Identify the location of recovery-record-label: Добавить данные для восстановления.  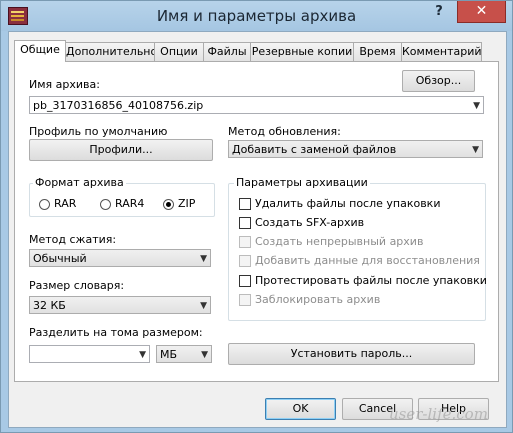
(367, 260).